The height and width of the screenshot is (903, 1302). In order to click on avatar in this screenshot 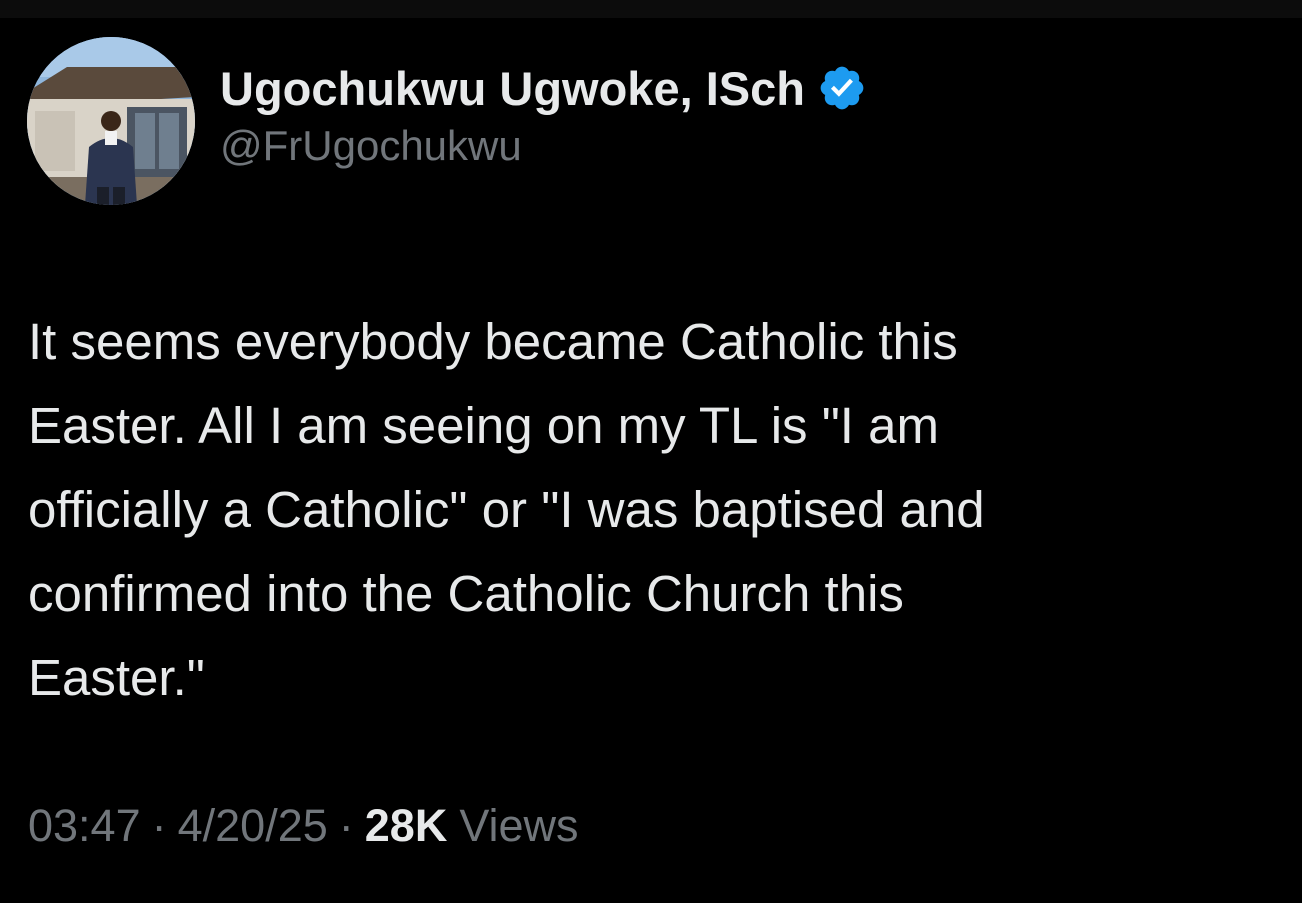, I will do `click(111, 121)`.